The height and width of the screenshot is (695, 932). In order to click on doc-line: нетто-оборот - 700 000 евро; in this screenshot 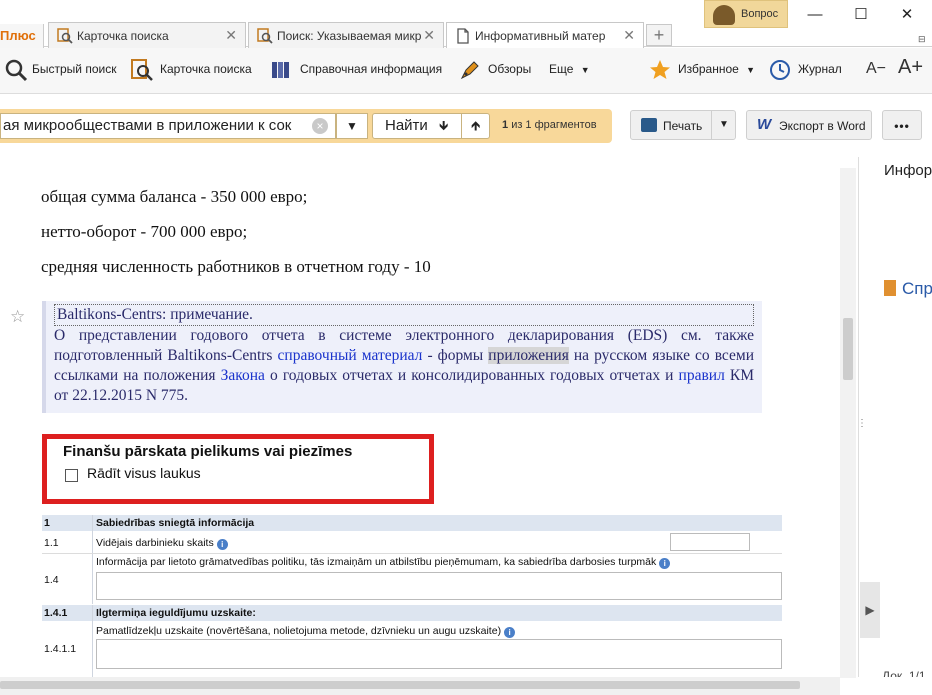, I will do `click(144, 231)`.